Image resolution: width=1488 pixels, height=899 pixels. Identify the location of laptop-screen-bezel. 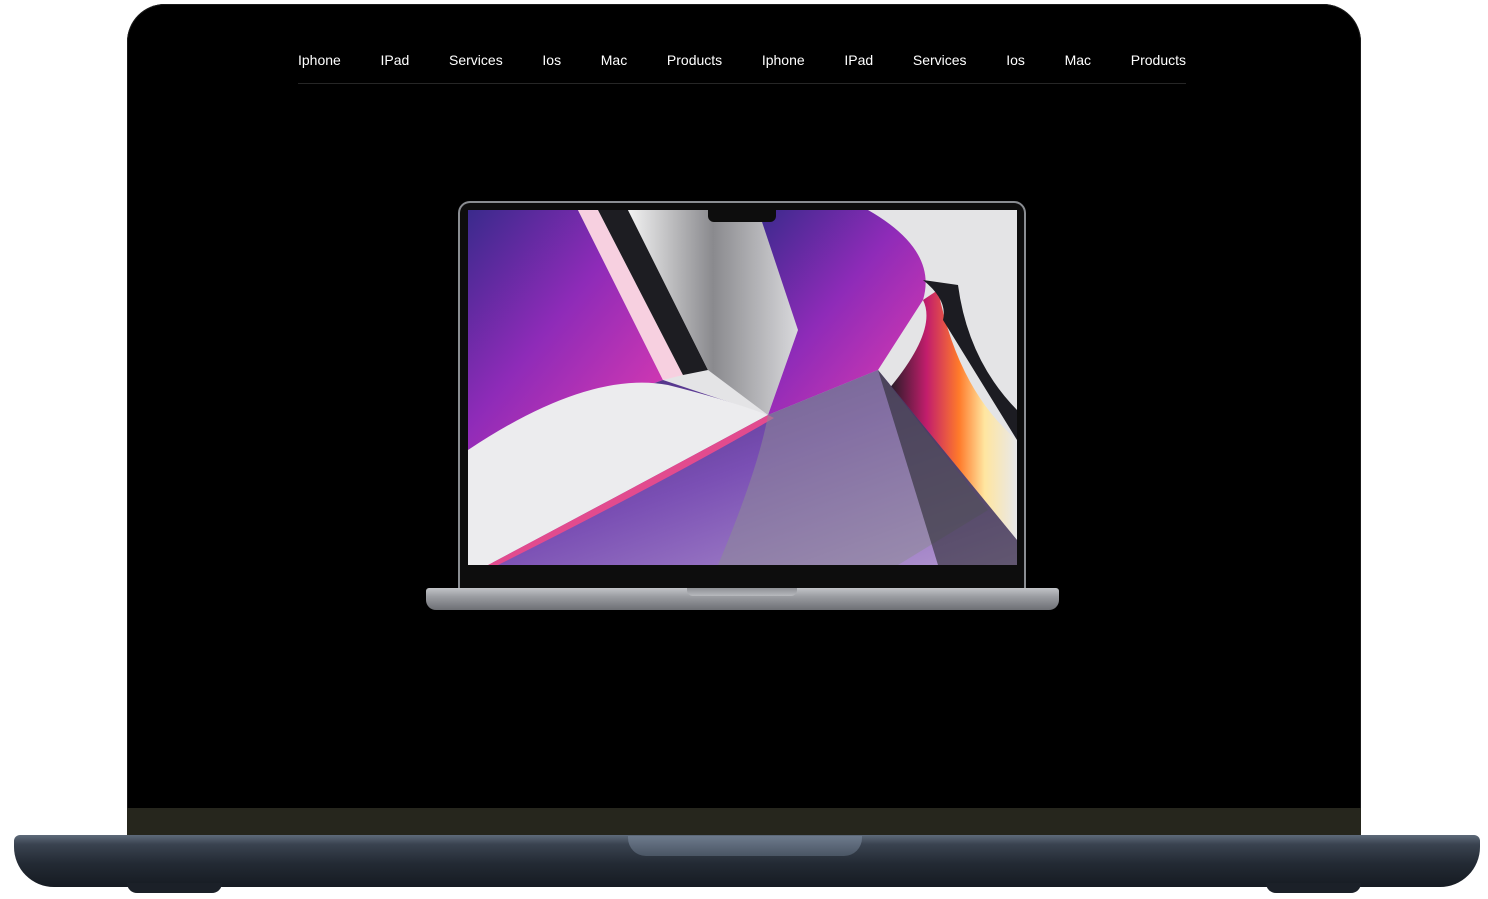
(744, 822).